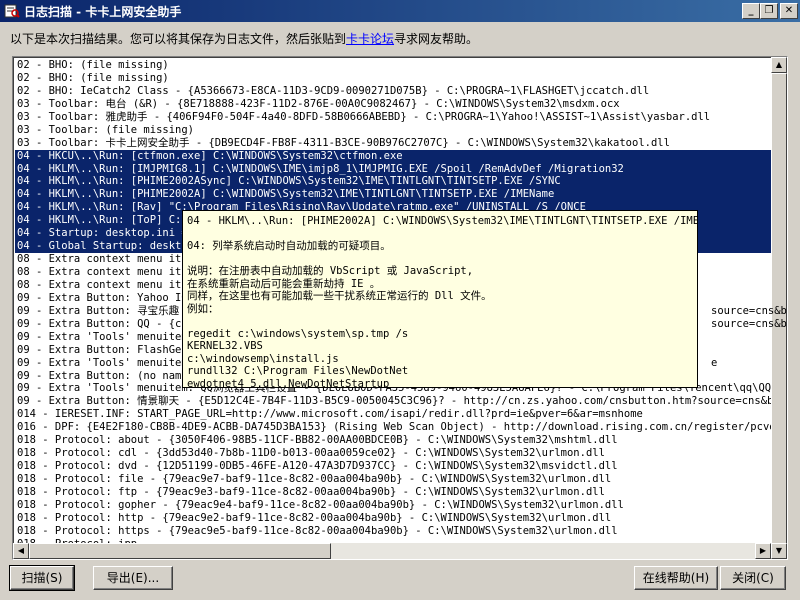 The image size is (800, 600). What do you see at coordinates (789, 11) in the screenshot?
I see `close-window-button: ✕` at bounding box center [789, 11].